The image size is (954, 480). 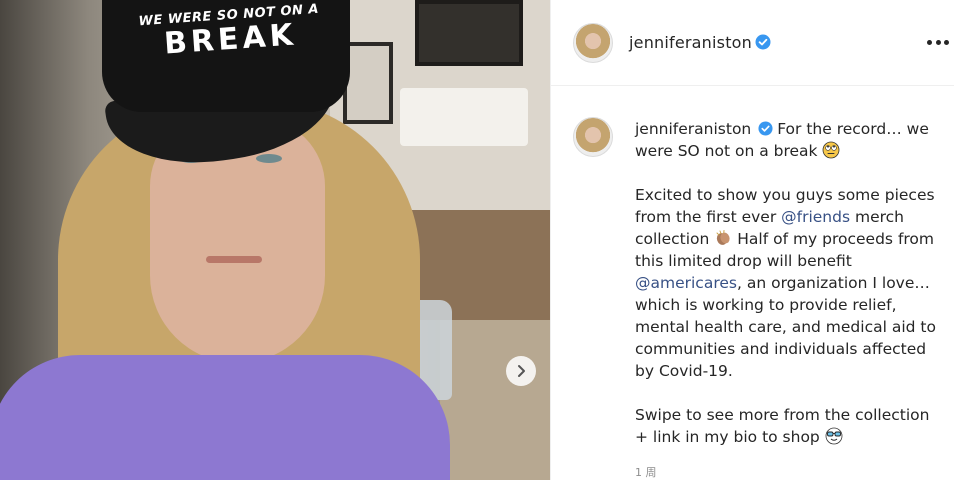 What do you see at coordinates (495, 400) in the screenshot?
I see `background-table` at bounding box center [495, 400].